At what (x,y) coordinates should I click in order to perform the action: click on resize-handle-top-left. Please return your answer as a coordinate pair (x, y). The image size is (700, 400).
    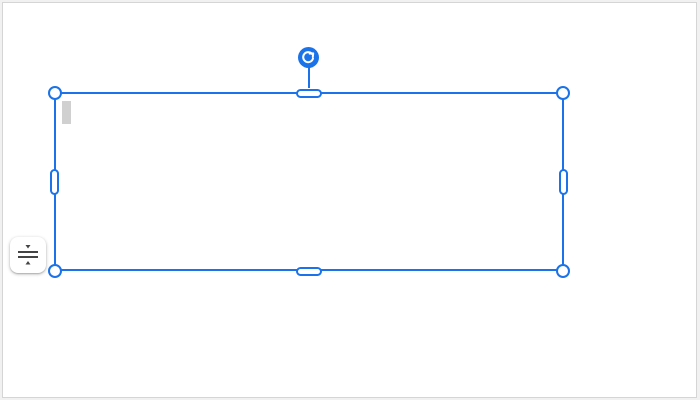
    Looking at the image, I should click on (55, 93).